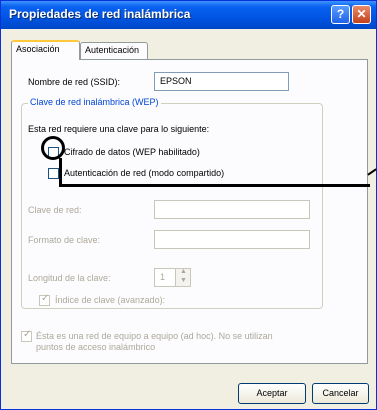 This screenshot has width=377, height=410. What do you see at coordinates (340, 14) in the screenshot?
I see `help-button: ?` at bounding box center [340, 14].